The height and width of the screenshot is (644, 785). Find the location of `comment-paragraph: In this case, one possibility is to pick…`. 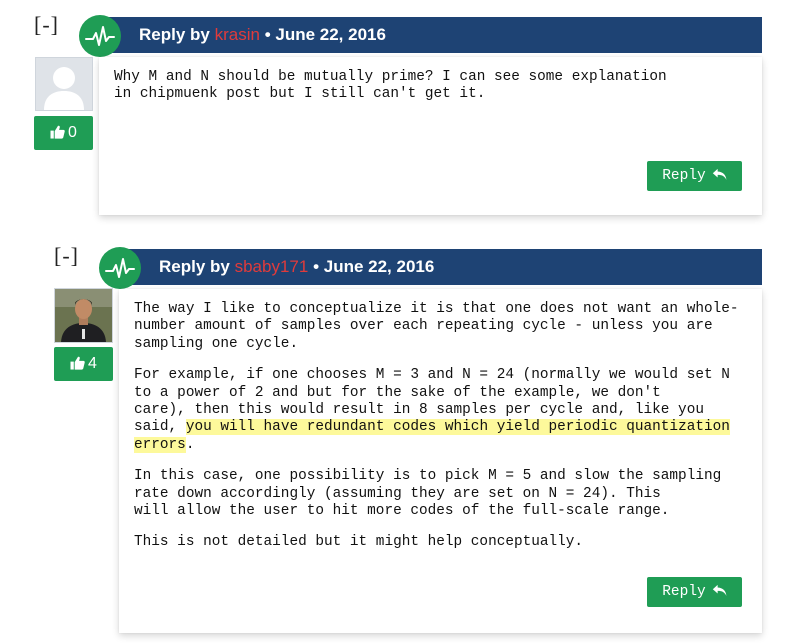

comment-paragraph: In this case, one possibility is to pick… is located at coordinates (428, 494).